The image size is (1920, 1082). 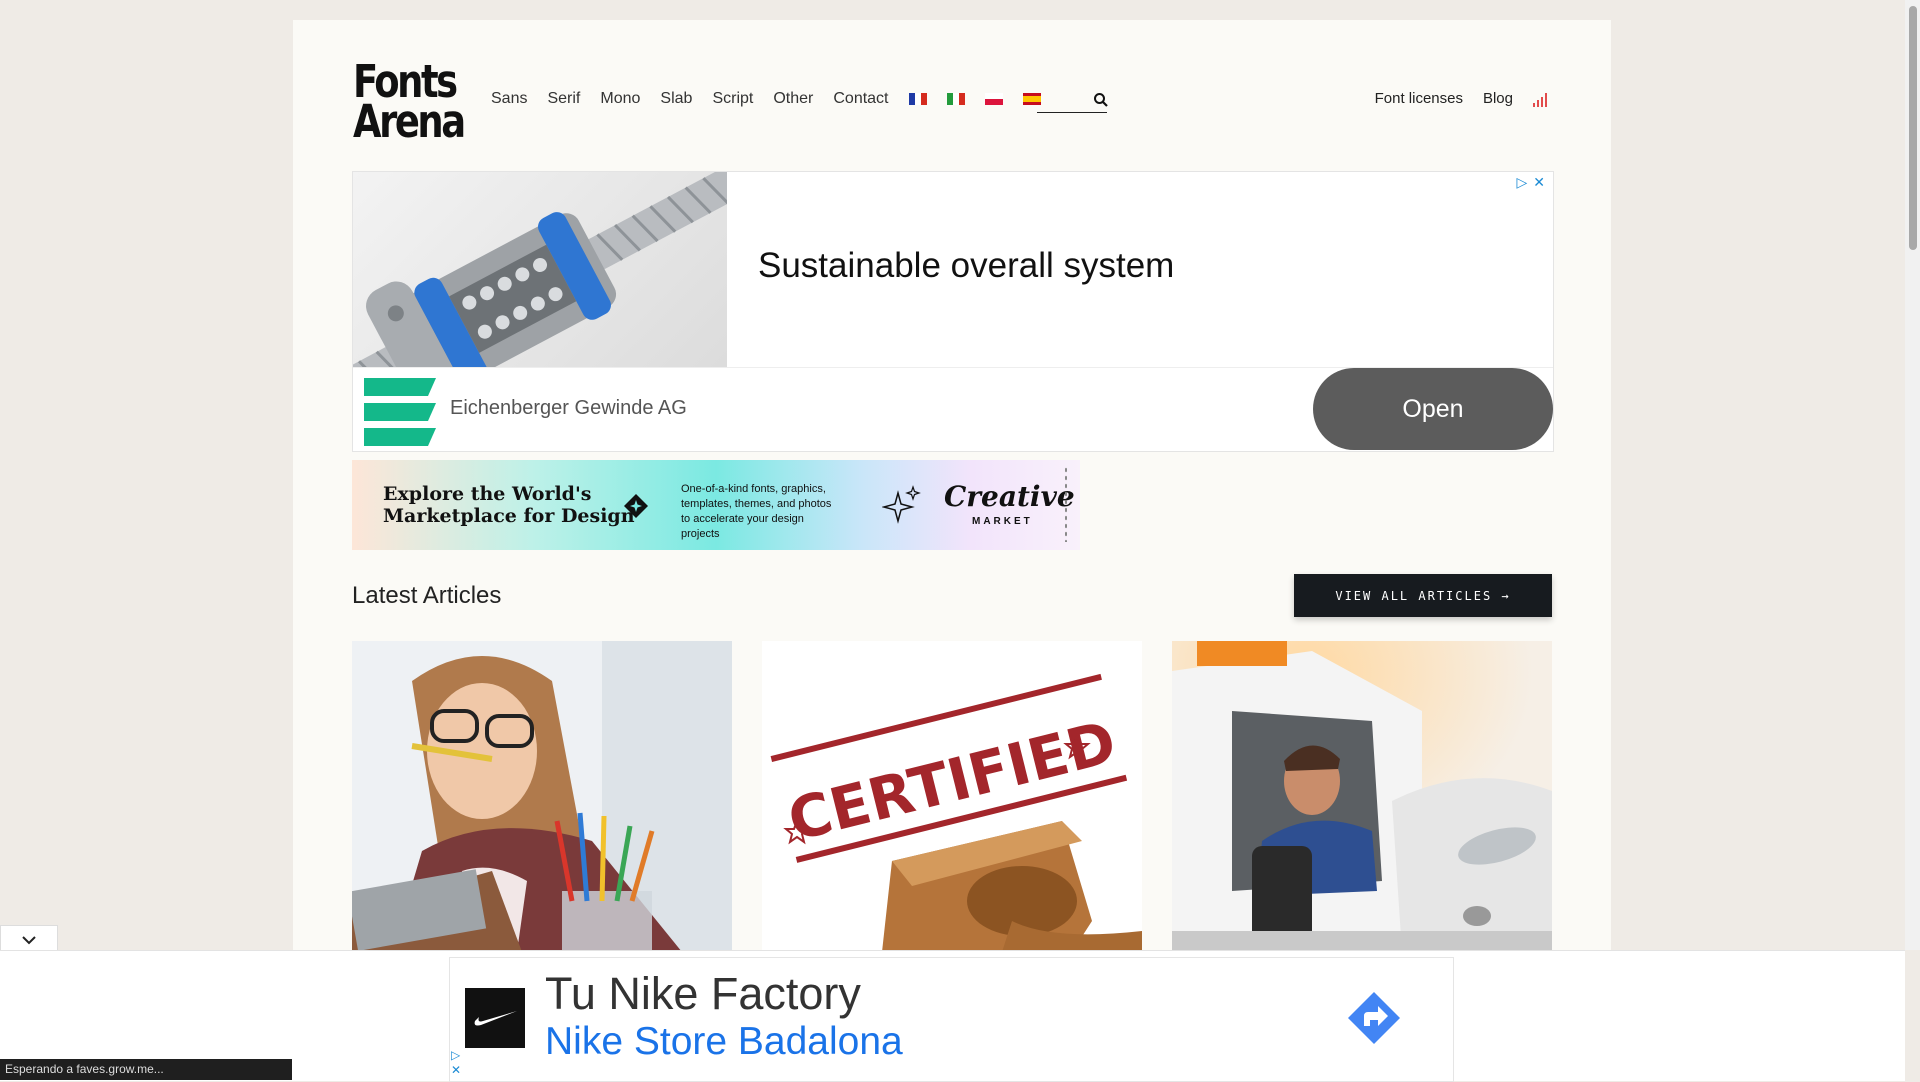 What do you see at coordinates (509, 516) in the screenshot?
I see `banner-headline-line2: Marketplace for Design` at bounding box center [509, 516].